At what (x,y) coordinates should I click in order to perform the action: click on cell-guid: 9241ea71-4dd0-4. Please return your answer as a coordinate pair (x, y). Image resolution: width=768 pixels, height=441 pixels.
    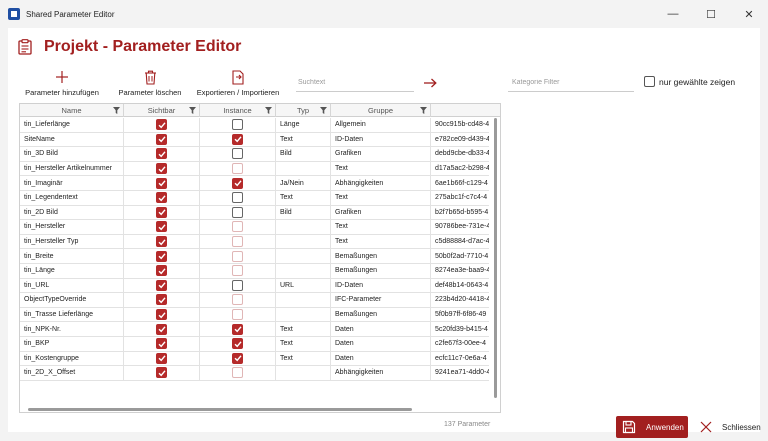
    Looking at the image, I should click on (460, 373).